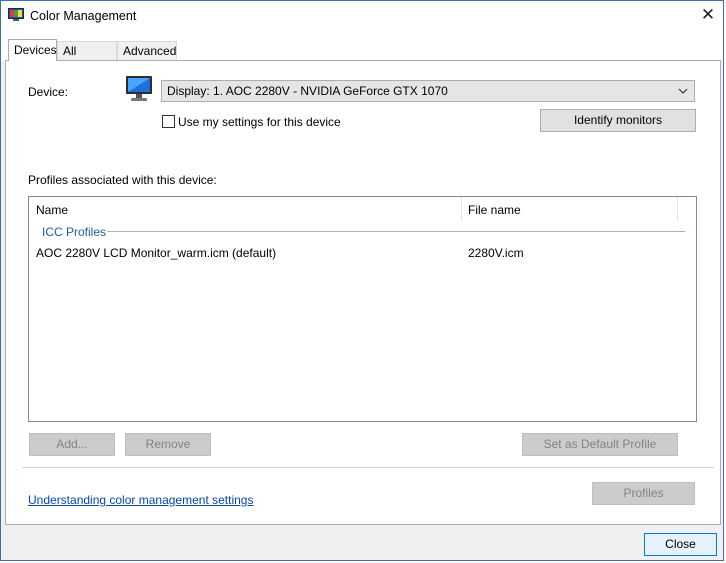  Describe the element at coordinates (122, 180) in the screenshot. I see `profiles-section-label: Profiles associated with this device:` at that location.